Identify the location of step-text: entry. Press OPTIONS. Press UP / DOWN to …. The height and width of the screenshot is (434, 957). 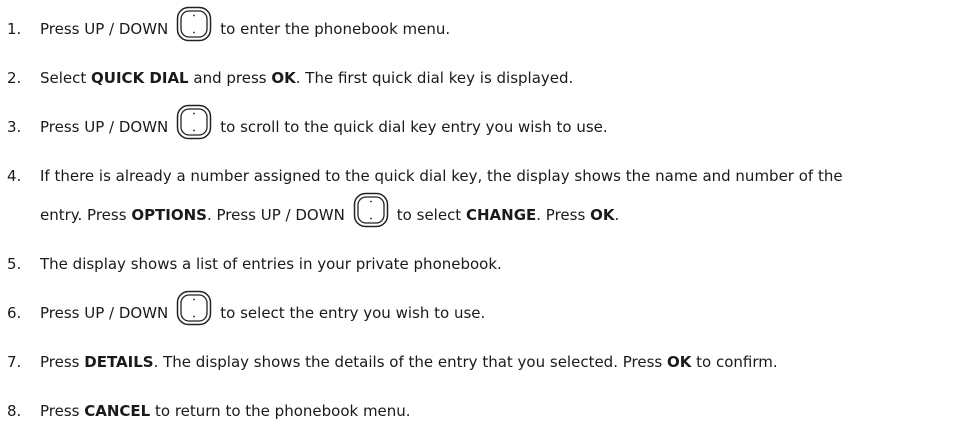
(330, 209).